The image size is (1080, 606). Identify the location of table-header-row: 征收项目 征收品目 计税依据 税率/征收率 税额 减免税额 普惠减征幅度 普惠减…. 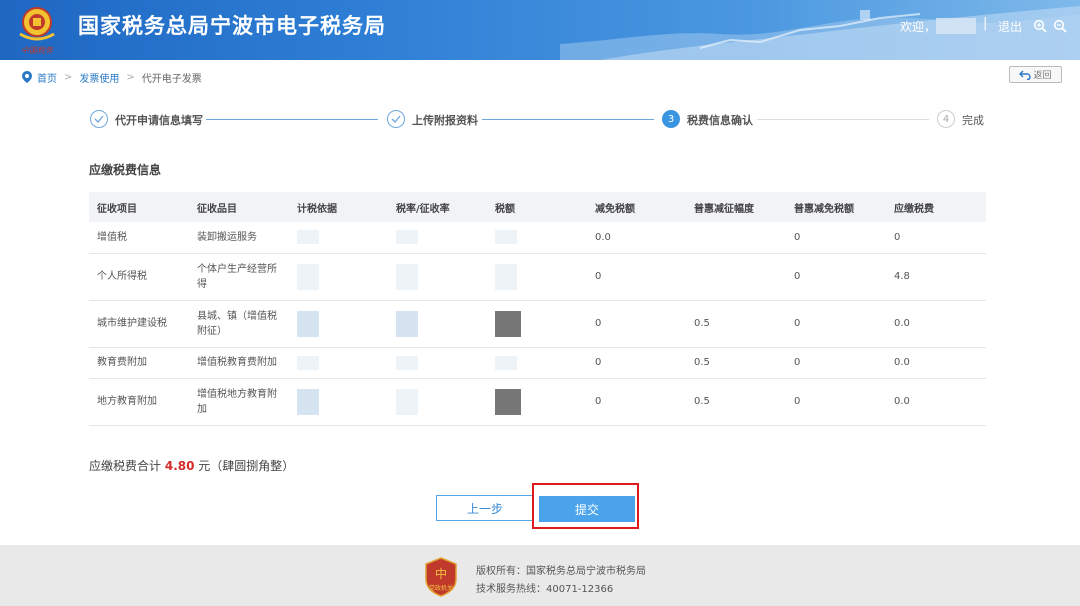
(537, 207).